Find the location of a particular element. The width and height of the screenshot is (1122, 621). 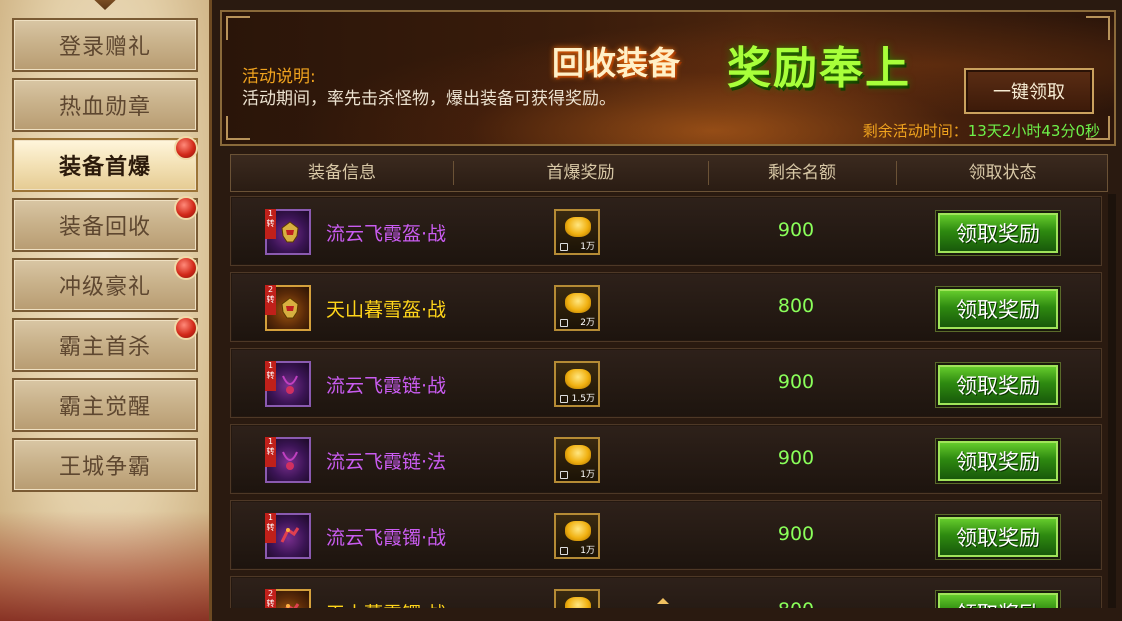

sidebar-item: 热血勋章 is located at coordinates (105, 105).